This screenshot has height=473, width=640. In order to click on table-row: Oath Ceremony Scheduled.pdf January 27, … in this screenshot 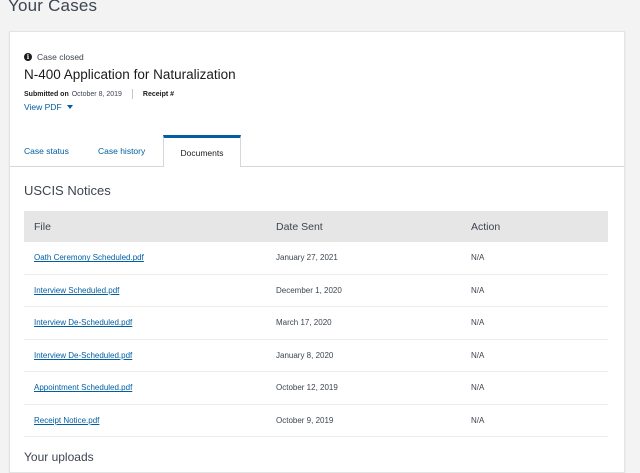, I will do `click(316, 258)`.